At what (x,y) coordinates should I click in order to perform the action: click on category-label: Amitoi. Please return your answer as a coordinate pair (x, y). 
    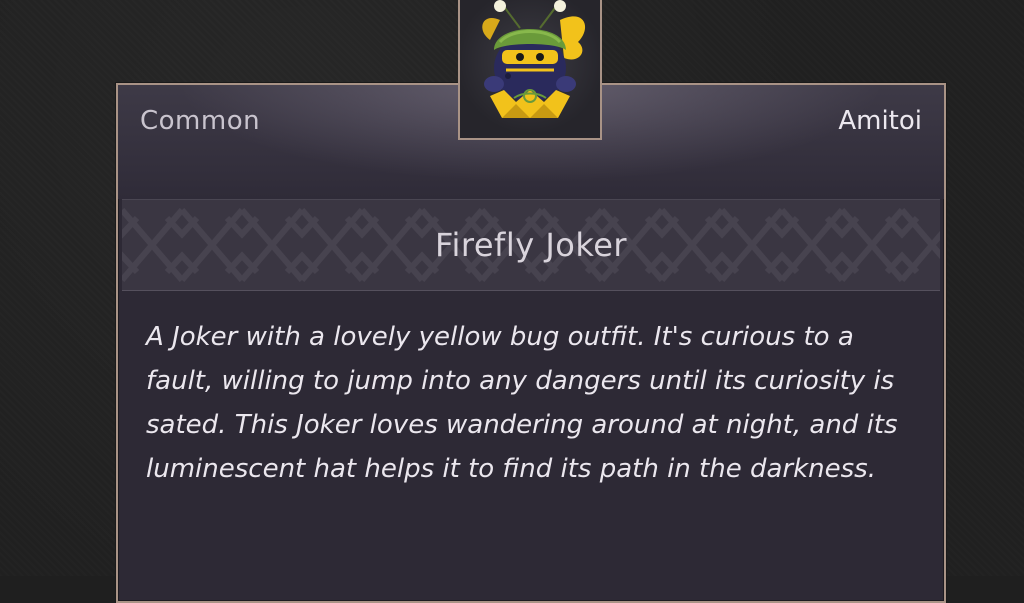
    Looking at the image, I should click on (880, 121).